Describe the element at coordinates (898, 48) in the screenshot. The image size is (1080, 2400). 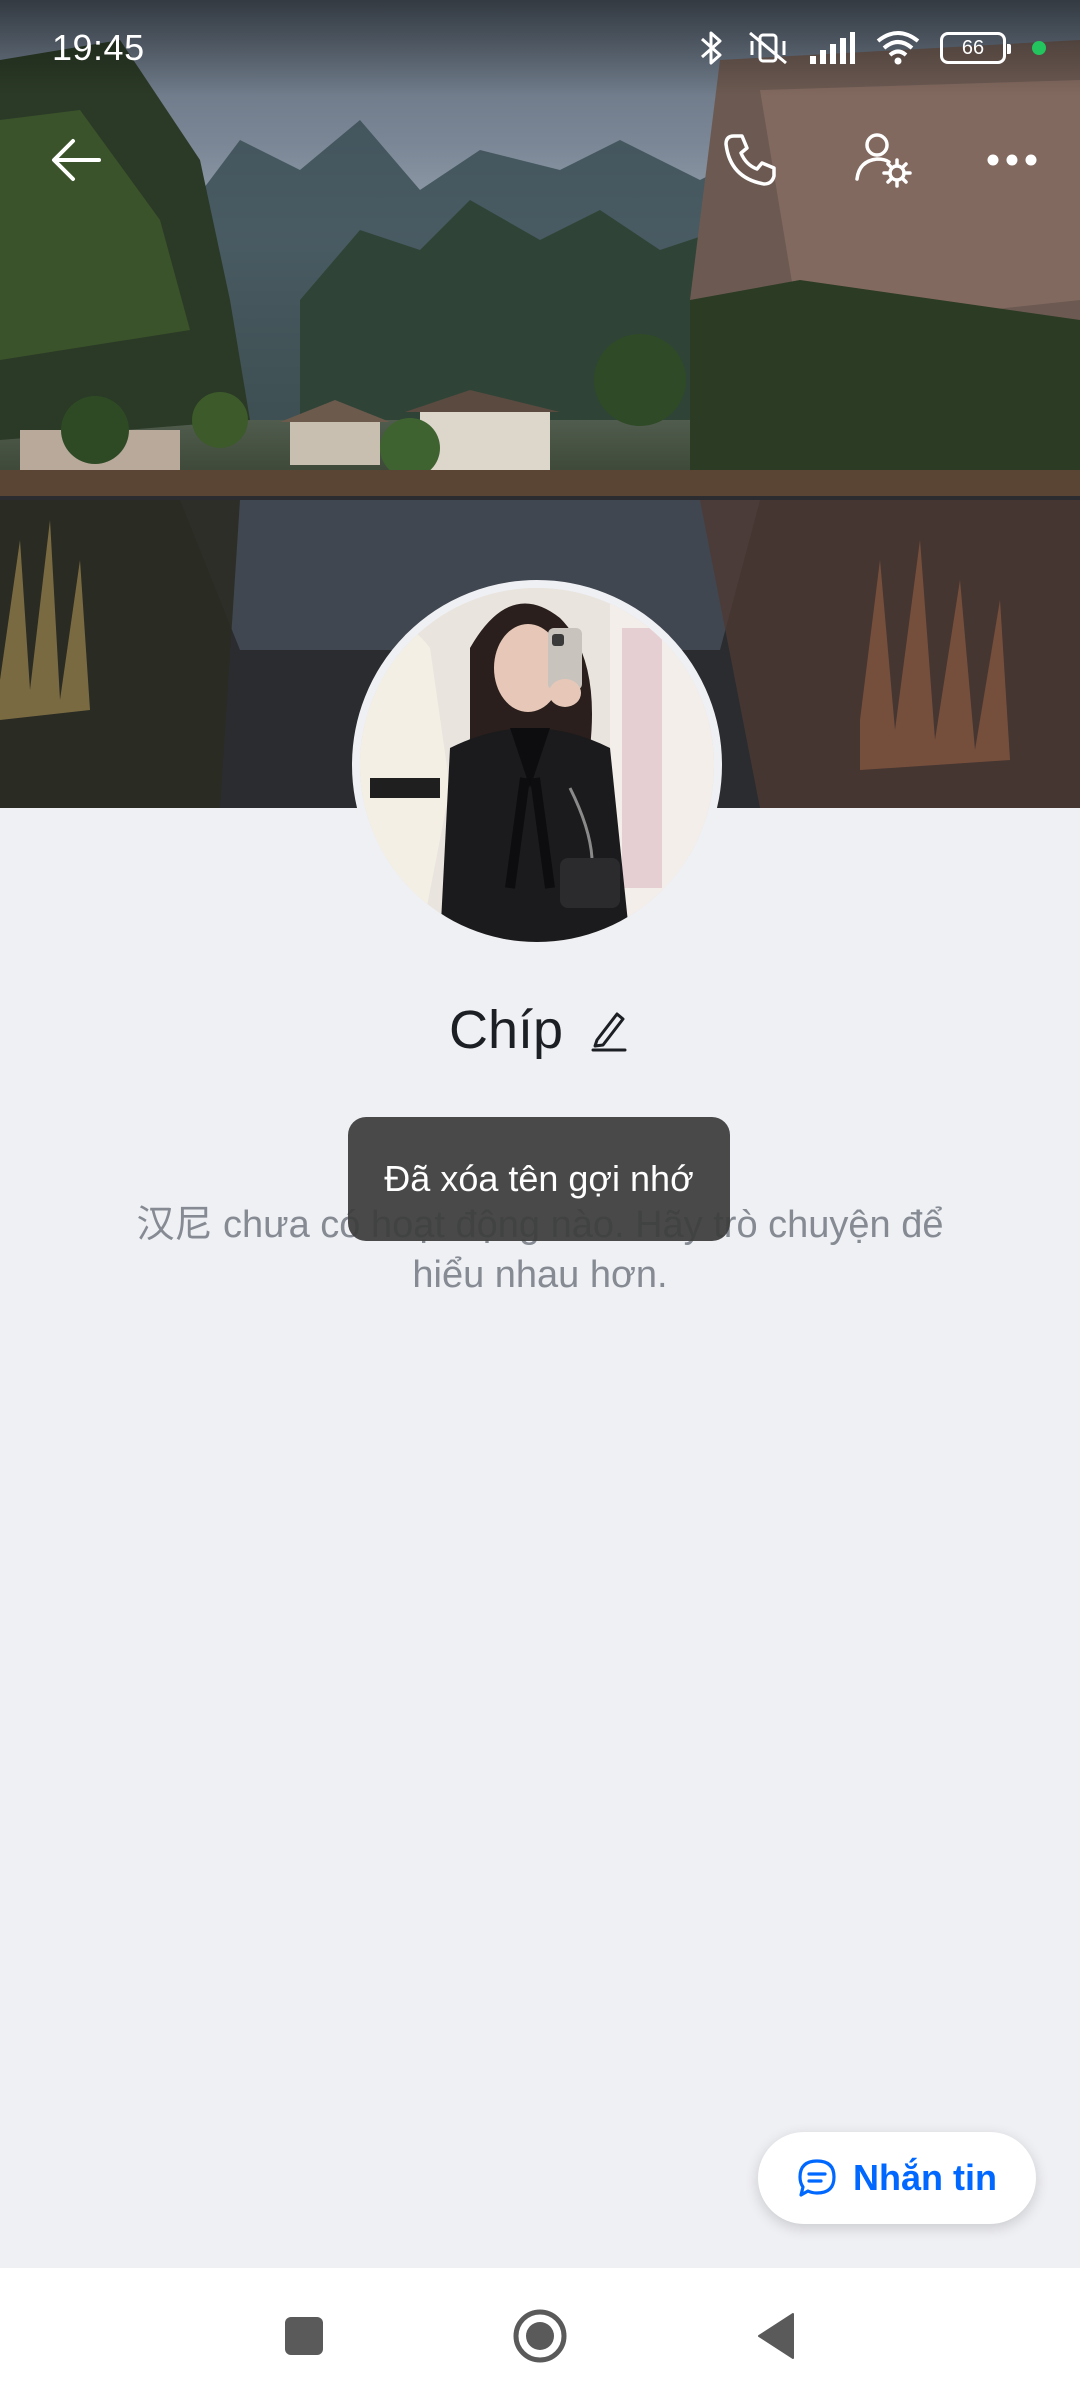
I see `wifi-icon` at that location.